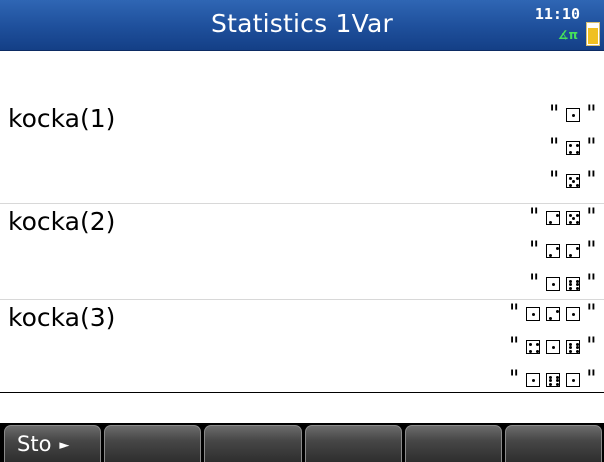 This screenshot has width=604, height=462. Describe the element at coordinates (567, 35) in the screenshot. I see `angle-mode-indicator: ∡π` at that location.